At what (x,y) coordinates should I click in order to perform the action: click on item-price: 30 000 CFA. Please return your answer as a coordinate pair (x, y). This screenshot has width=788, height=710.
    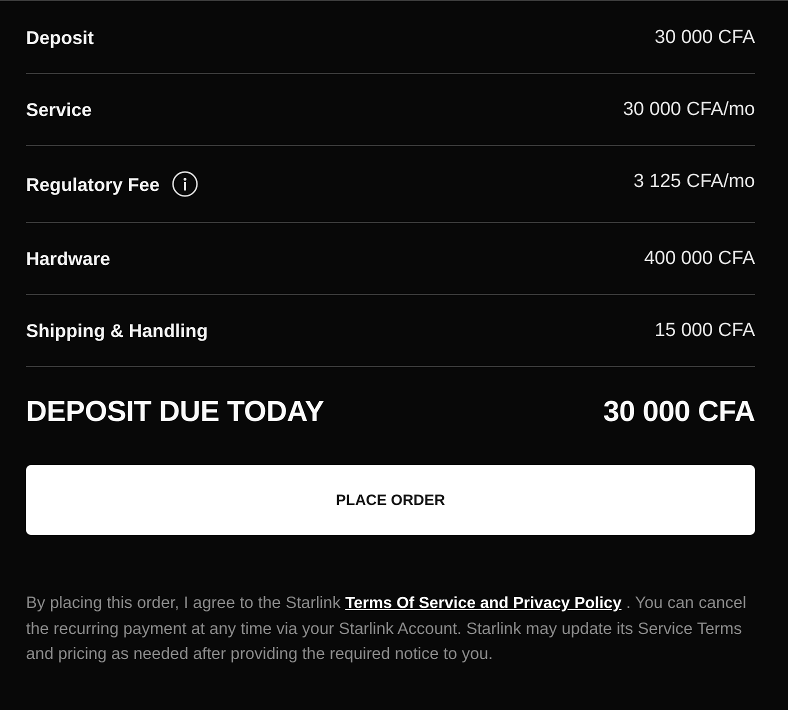
    Looking at the image, I should click on (704, 37).